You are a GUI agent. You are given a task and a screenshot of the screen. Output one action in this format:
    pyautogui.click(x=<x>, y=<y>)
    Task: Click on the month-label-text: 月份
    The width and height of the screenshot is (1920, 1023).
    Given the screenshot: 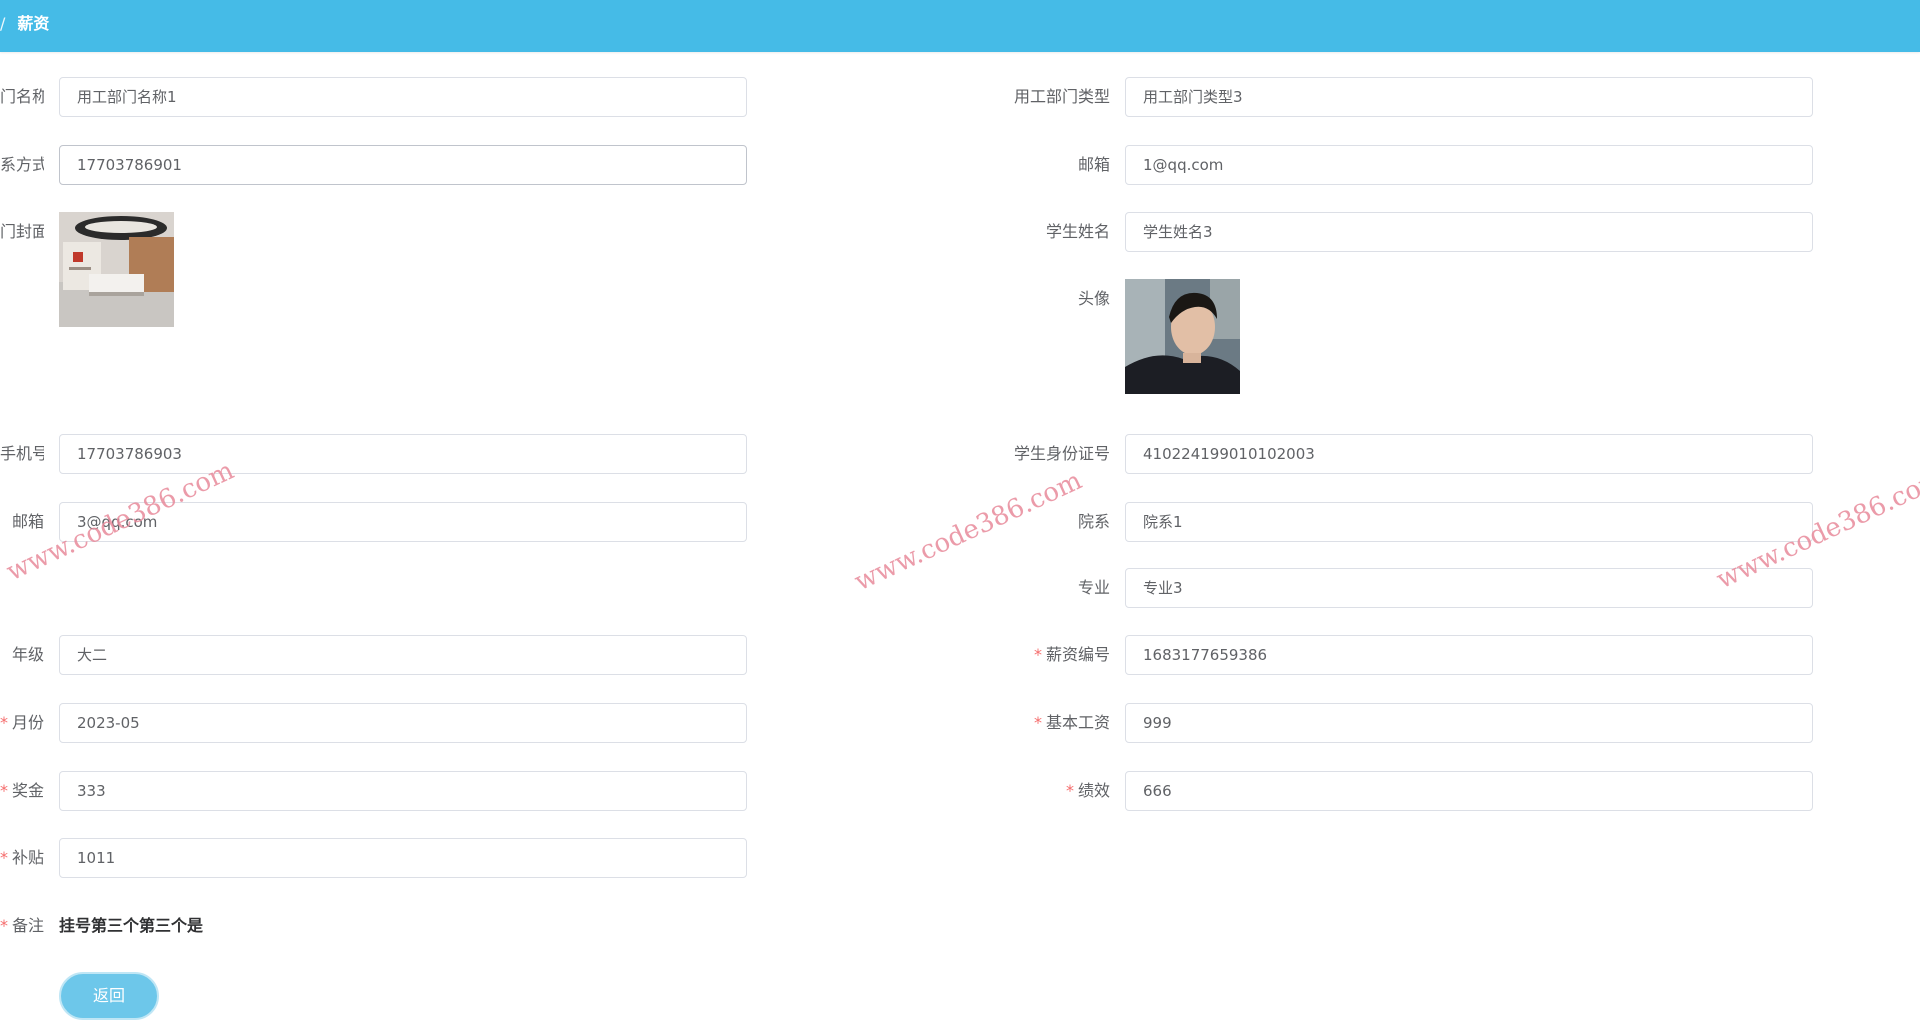 What is the action you would take?
    pyautogui.click(x=28, y=722)
    